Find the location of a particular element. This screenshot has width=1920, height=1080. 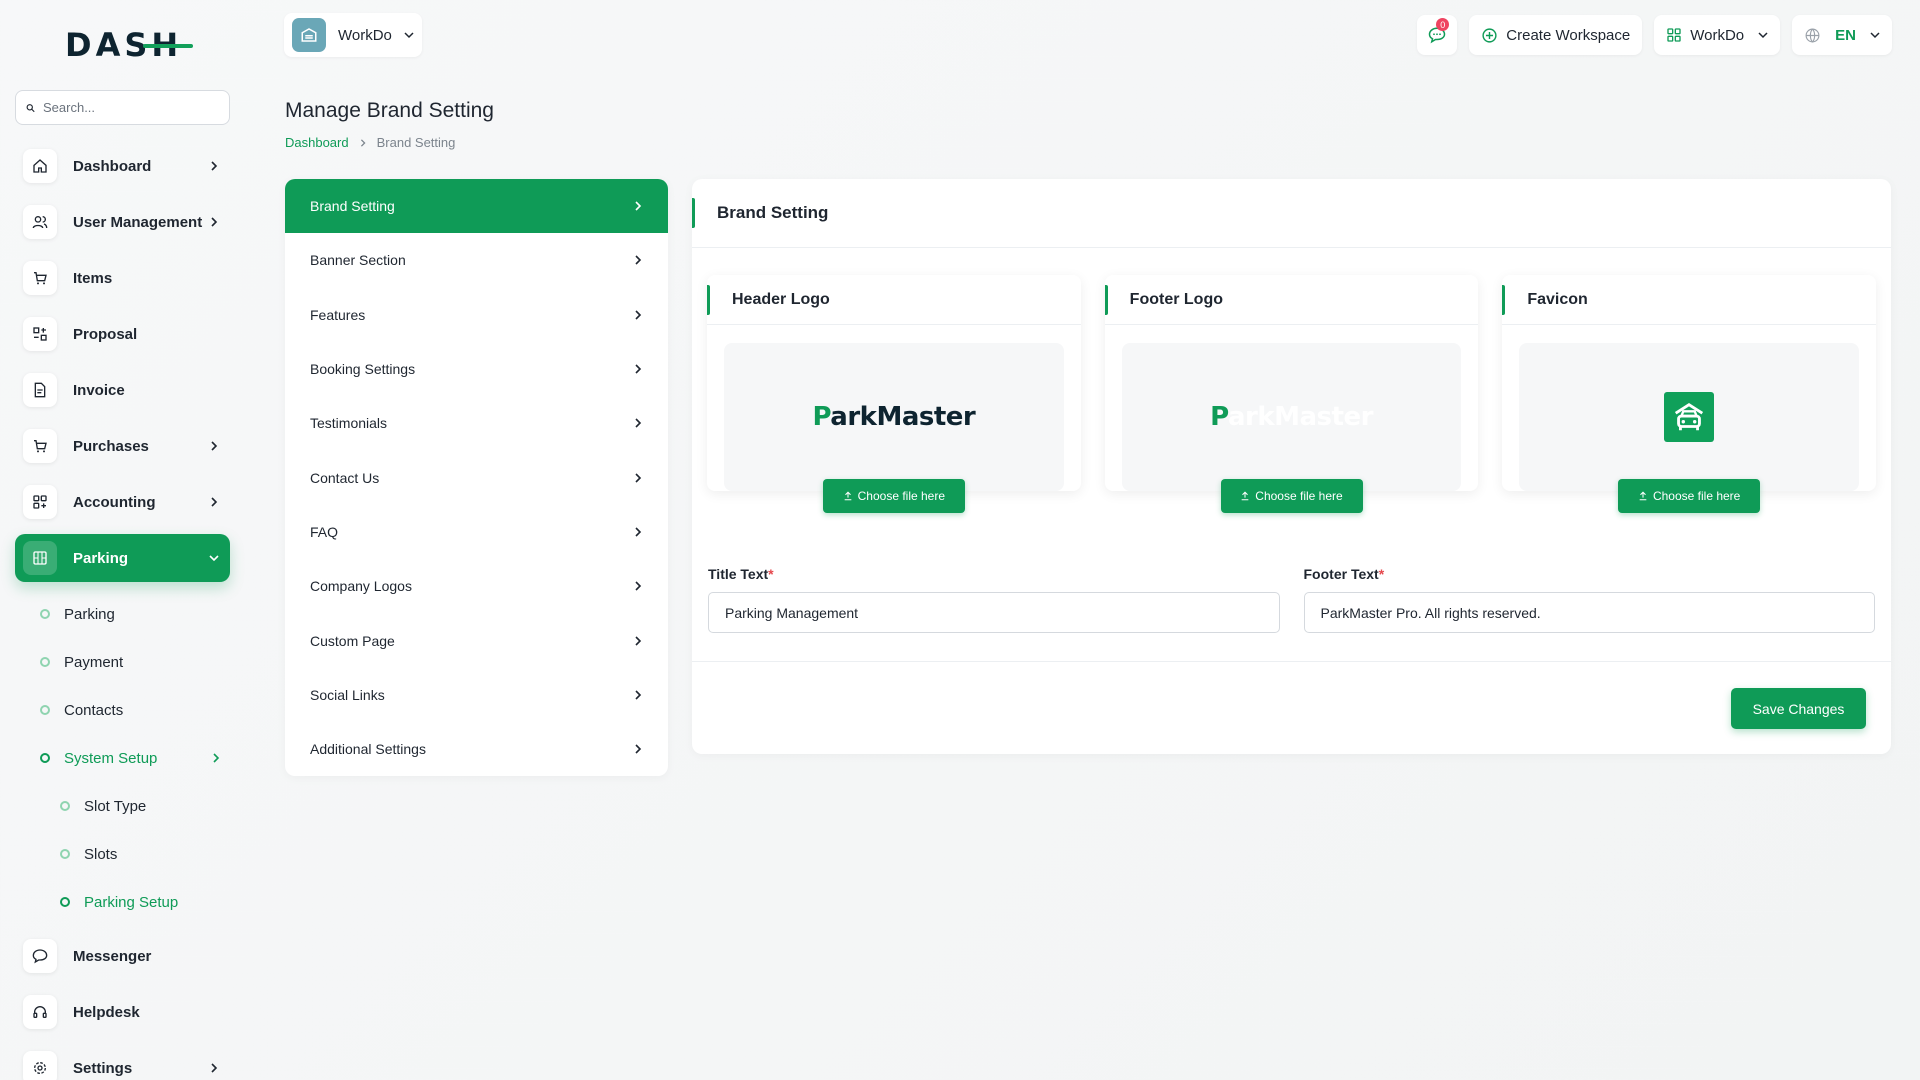

favicon-panel: Favicon Choose file here is located at coordinates (1689, 394).